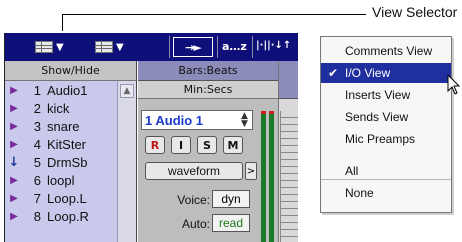  Describe the element at coordinates (14, 162) in the screenshot. I see `track-down-arrow-icon: ↓` at that location.